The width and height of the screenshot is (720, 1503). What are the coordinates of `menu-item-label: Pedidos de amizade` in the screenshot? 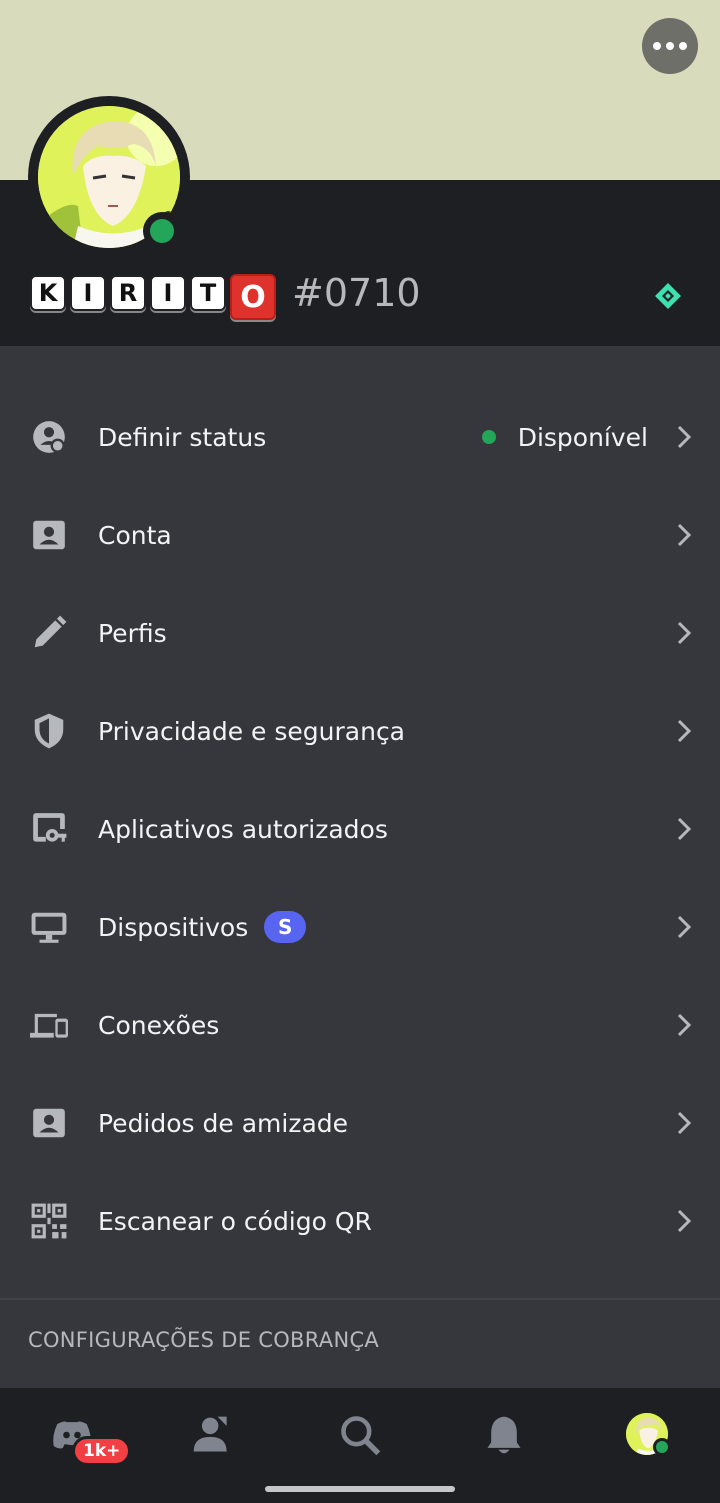 It's located at (223, 1123).